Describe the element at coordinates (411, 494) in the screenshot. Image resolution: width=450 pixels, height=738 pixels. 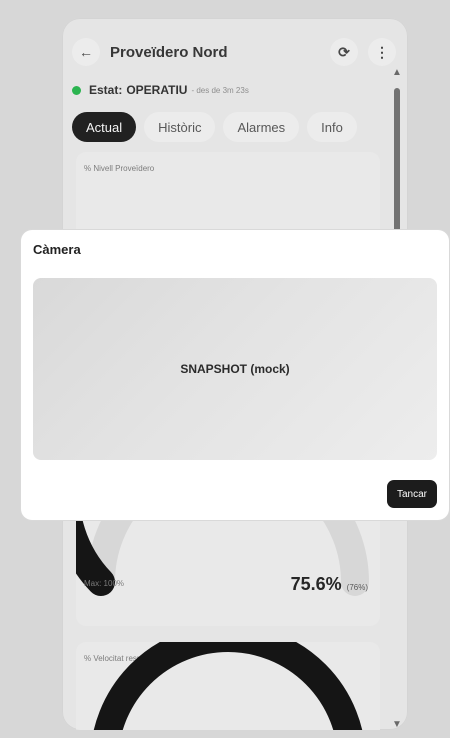
I see `close-button: Tancar` at that location.